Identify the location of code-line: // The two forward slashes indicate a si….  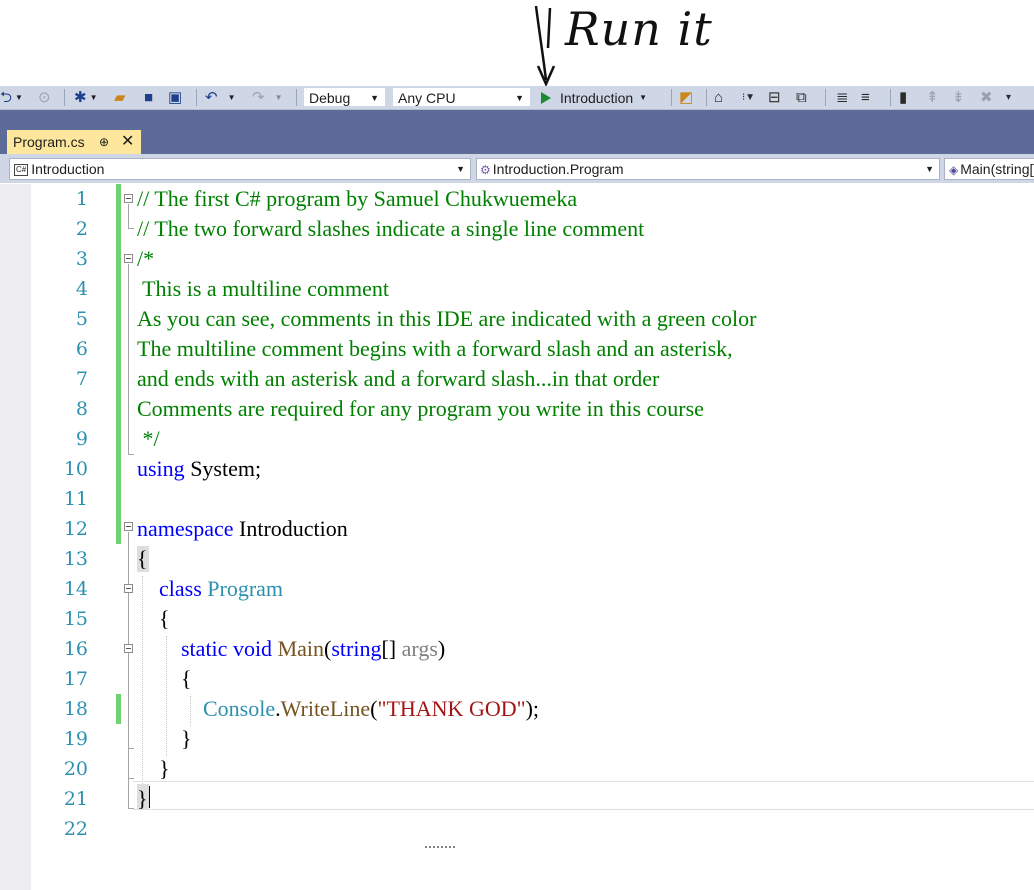
(390, 229).